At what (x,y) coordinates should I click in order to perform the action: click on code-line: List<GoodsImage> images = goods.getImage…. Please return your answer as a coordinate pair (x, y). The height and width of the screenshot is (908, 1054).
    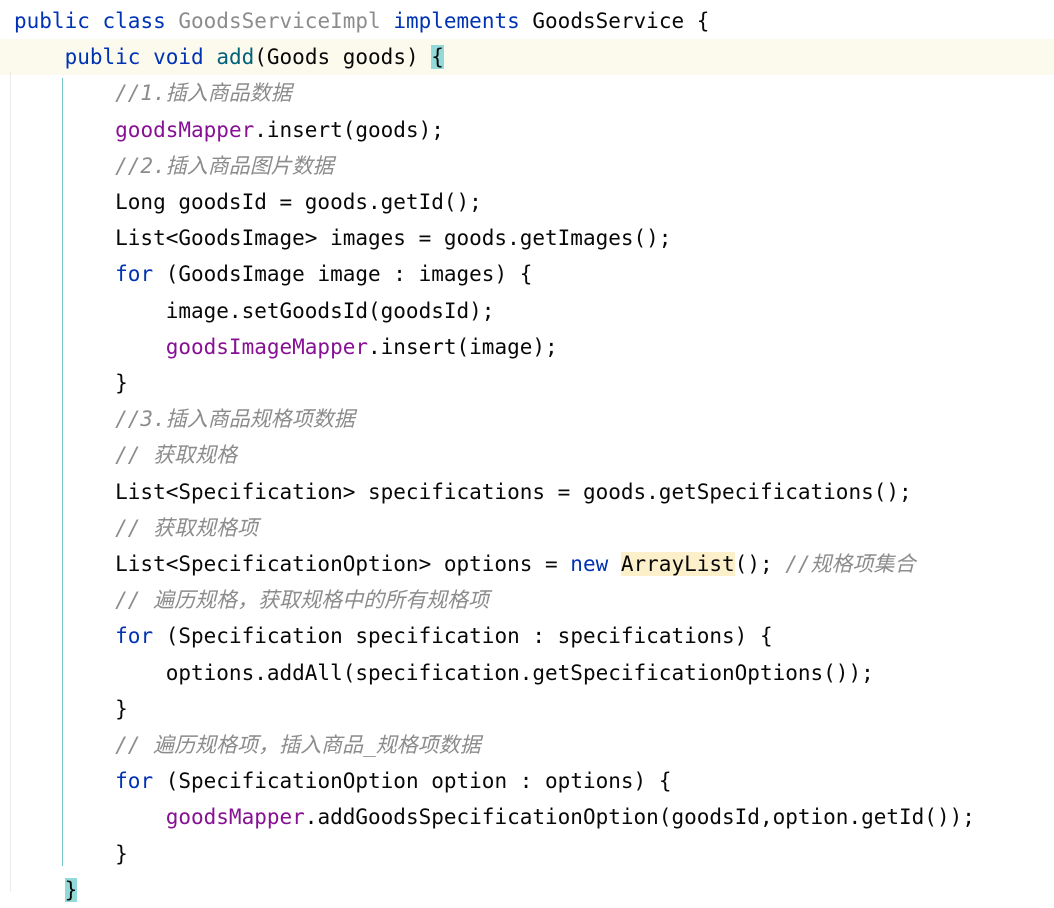
    Looking at the image, I should click on (342, 238).